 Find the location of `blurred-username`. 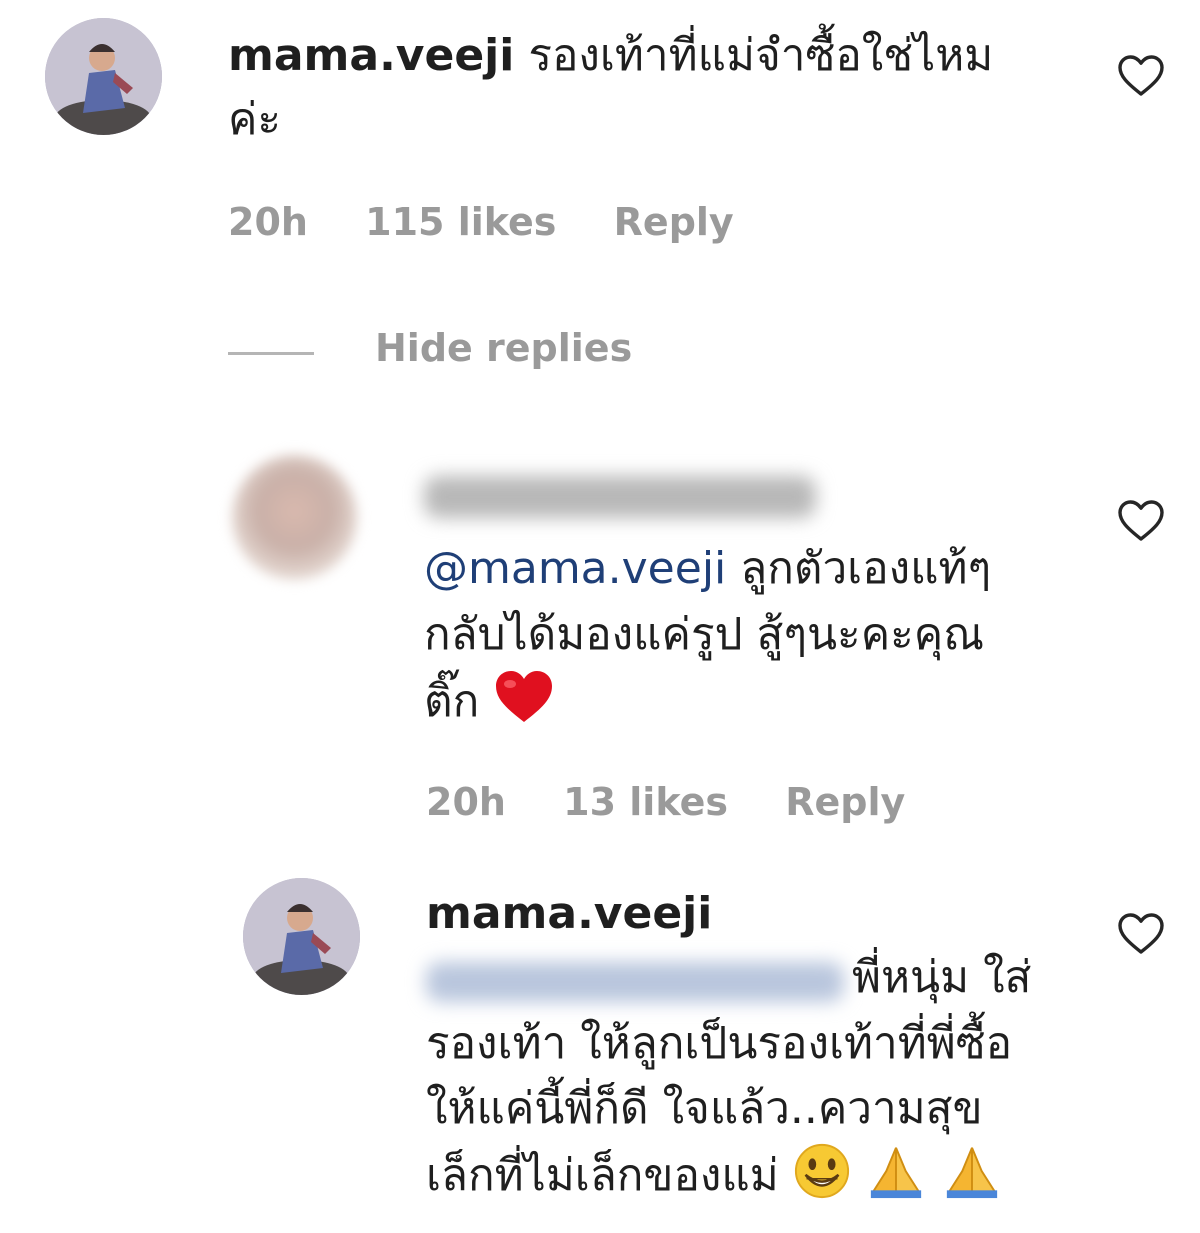

blurred-username is located at coordinates (620, 497).